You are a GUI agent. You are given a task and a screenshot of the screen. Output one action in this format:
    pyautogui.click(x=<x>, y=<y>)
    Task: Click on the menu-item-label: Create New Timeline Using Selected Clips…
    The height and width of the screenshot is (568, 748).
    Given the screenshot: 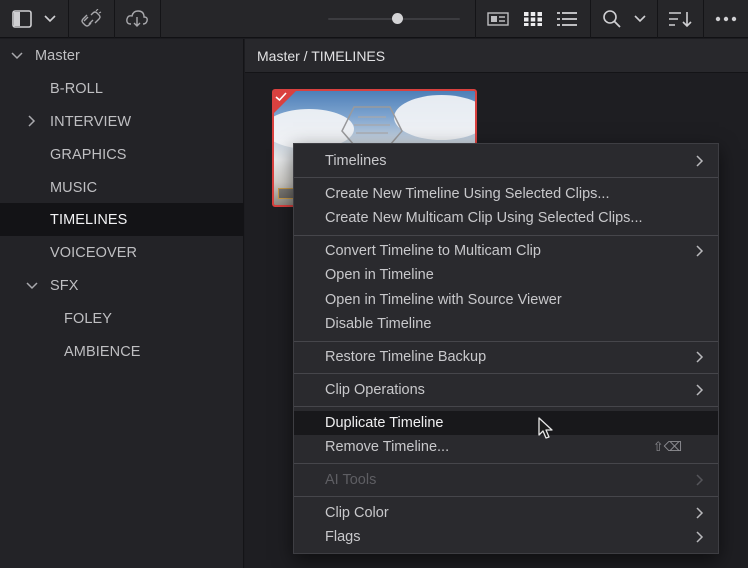 What is the action you would take?
    pyautogui.click(x=467, y=194)
    